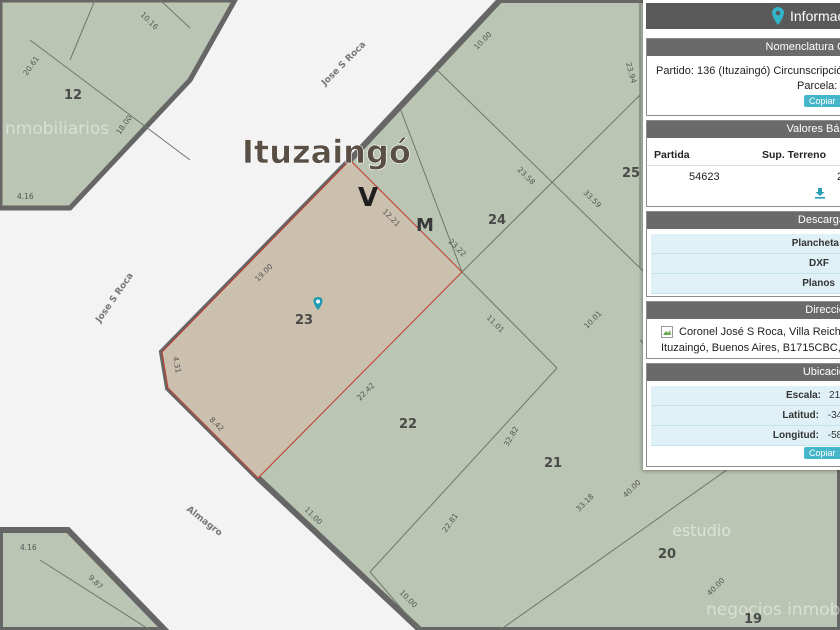  What do you see at coordinates (820, 193) in the screenshot?
I see `download-icon` at bounding box center [820, 193].